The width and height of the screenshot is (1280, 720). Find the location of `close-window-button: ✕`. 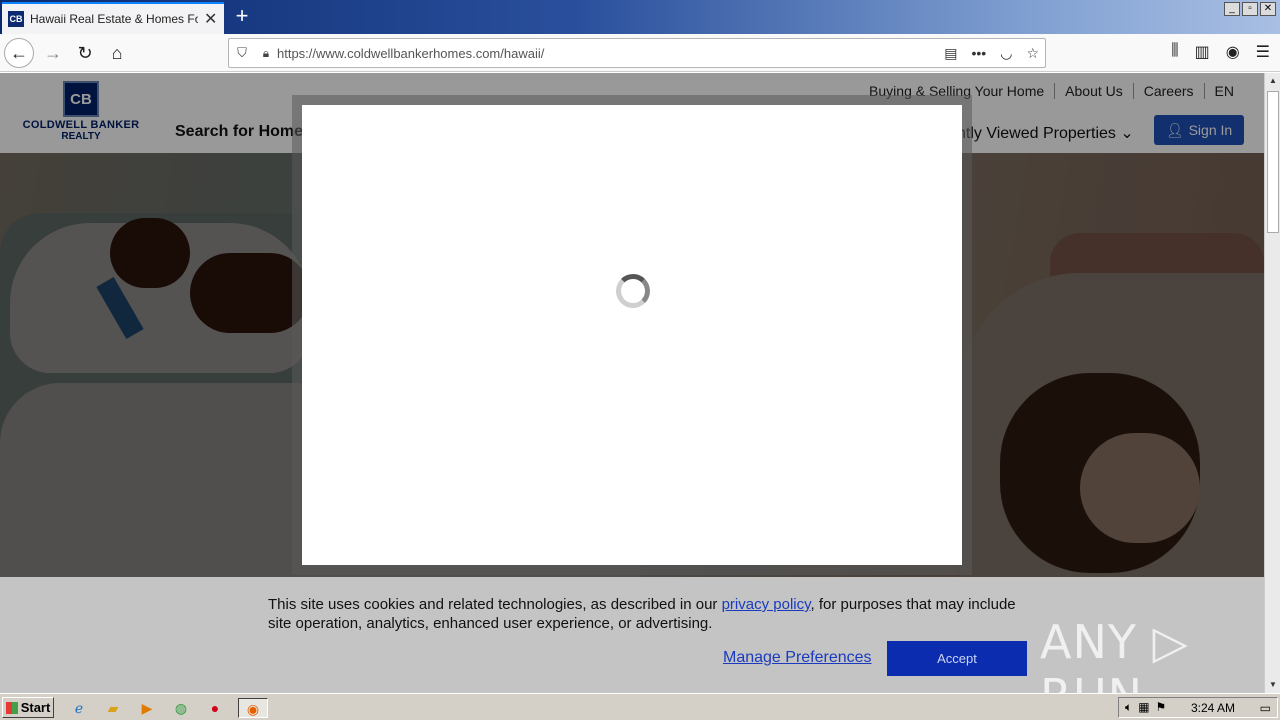

close-window-button: ✕ is located at coordinates (1268, 9).